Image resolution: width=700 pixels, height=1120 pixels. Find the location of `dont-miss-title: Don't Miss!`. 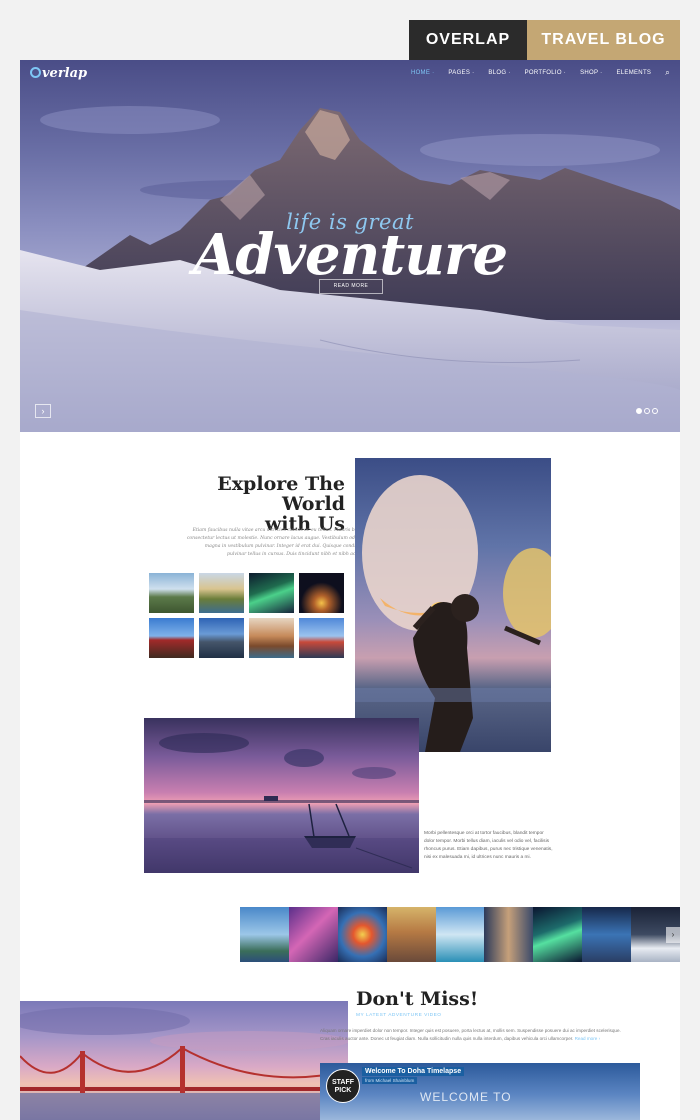

dont-miss-title: Don't Miss! is located at coordinates (417, 999).